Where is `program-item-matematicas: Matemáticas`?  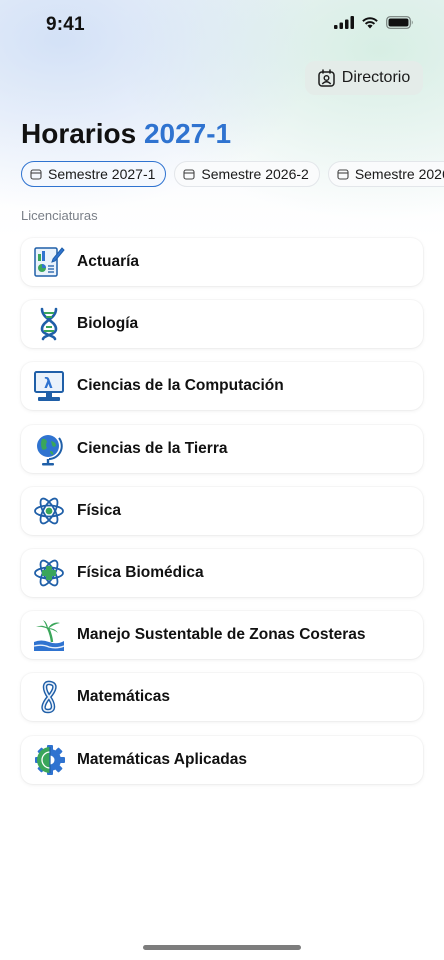 program-item-matematicas: Matemáticas is located at coordinates (222, 697).